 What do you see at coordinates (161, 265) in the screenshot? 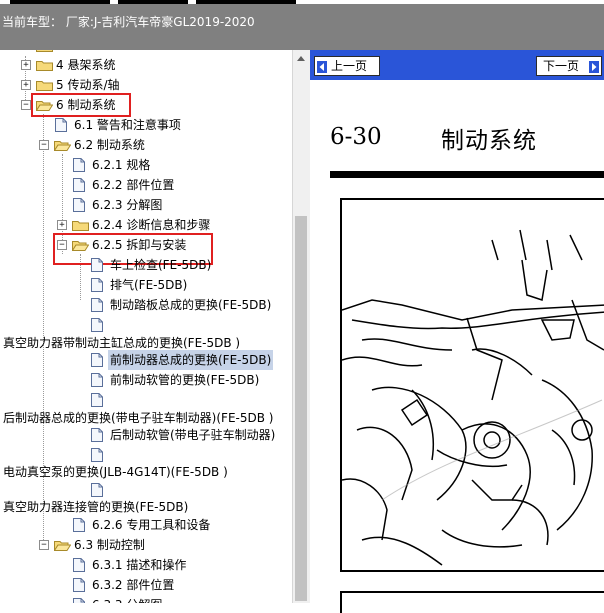
I see `tree-item-label: 车上检查(FE-5DB)` at bounding box center [161, 265].